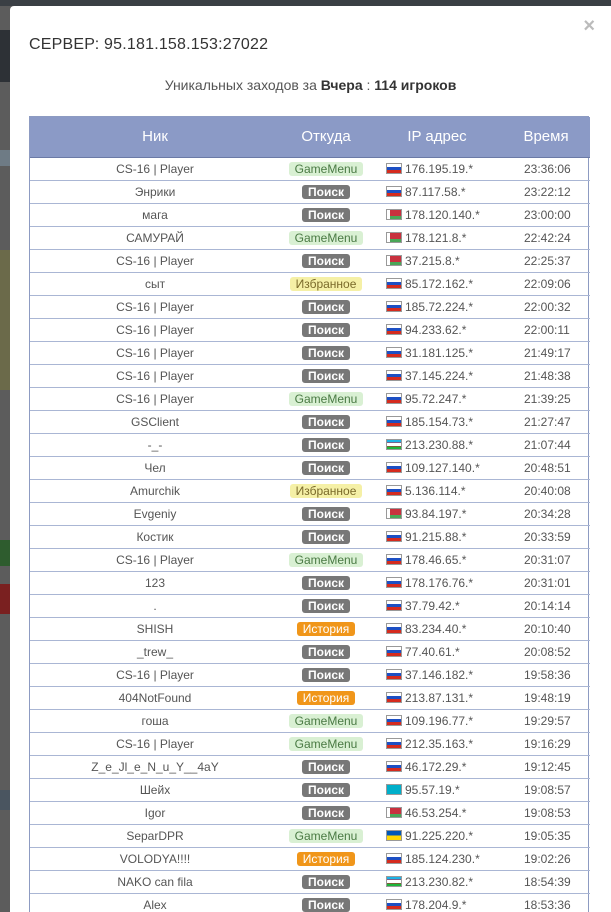 Image resolution: width=611 pixels, height=912 pixels. I want to click on player-nick: VOLODYA!!!!, so click(155, 859).